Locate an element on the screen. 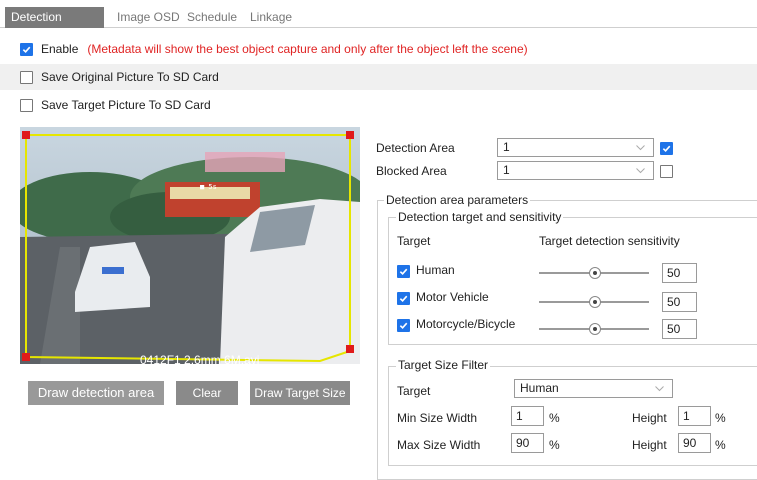 This screenshot has height=480, width=757. motorcycle-bicycle-checkbox is located at coordinates (403, 325).